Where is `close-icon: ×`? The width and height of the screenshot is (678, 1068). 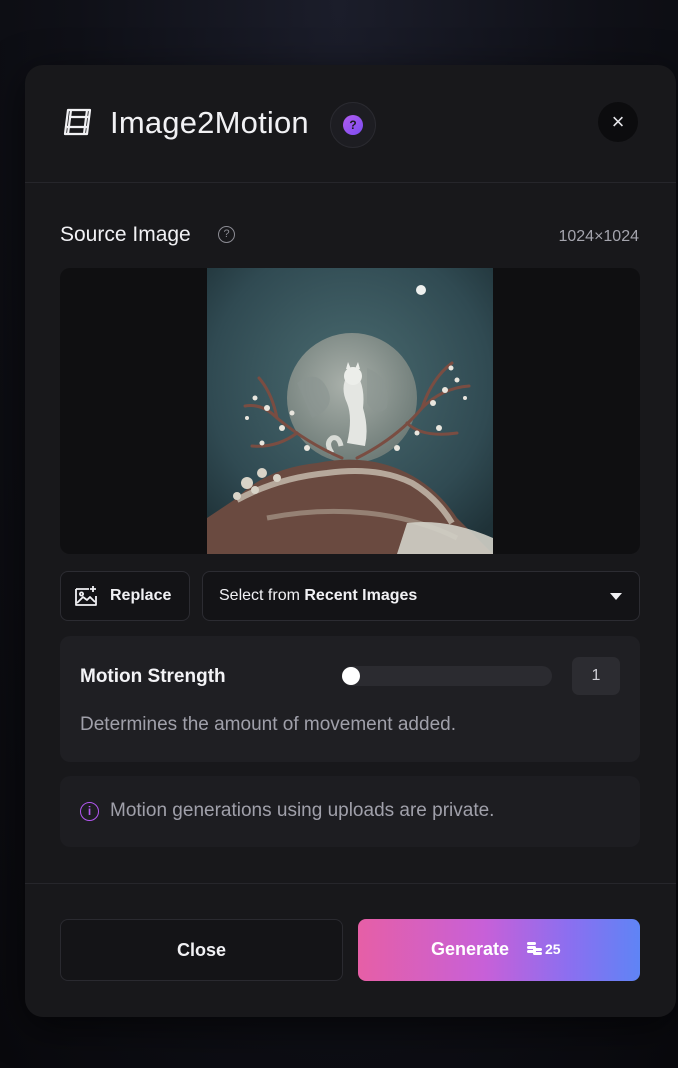 close-icon: × is located at coordinates (618, 122).